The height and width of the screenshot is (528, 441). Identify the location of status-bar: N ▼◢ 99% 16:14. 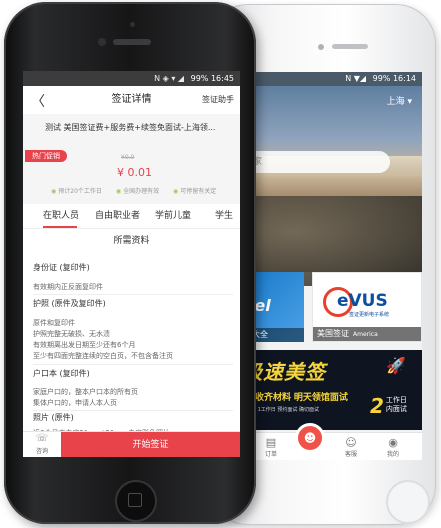
(331, 79).